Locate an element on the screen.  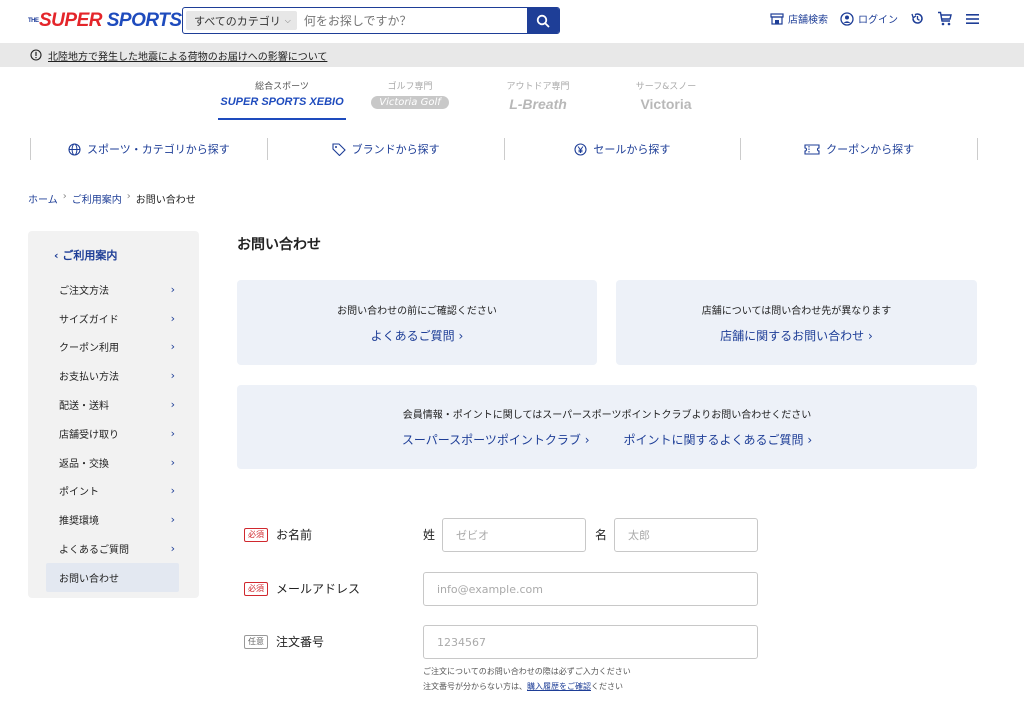
store-icon is located at coordinates (777, 18).